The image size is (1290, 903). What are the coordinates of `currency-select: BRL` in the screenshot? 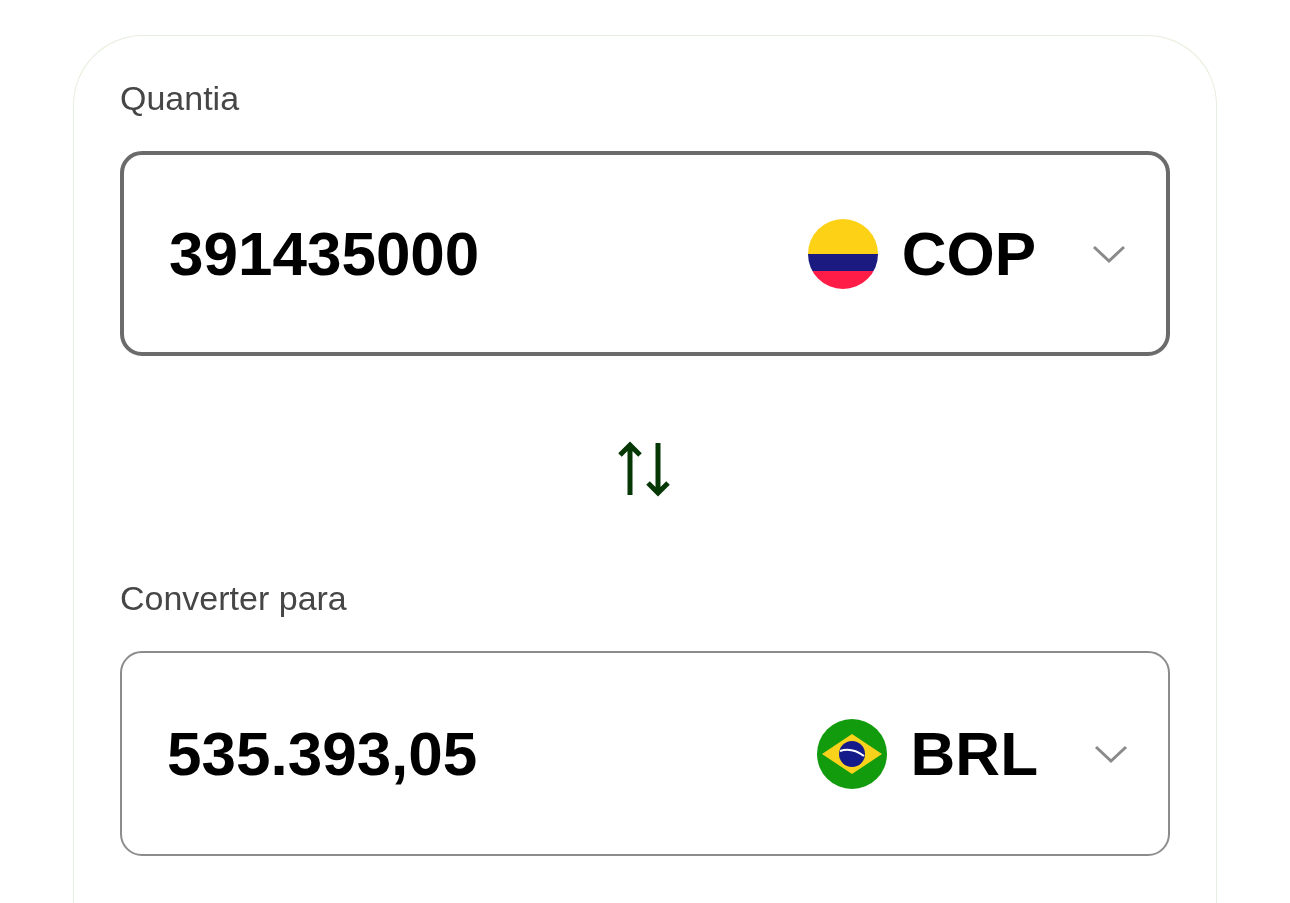 It's located at (972, 753).